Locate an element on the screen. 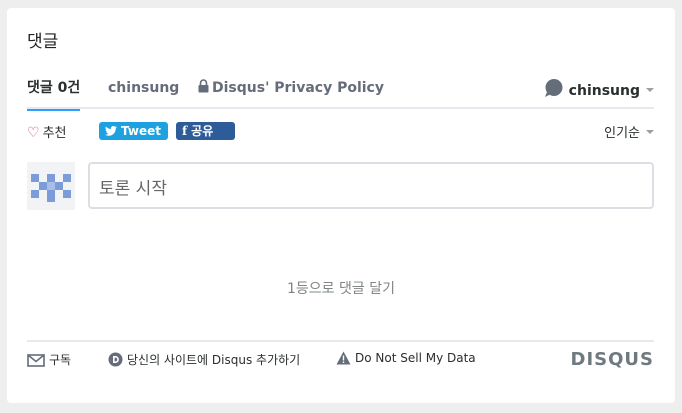 The width and height of the screenshot is (682, 413). recommend-button: ♡ 추천 is located at coordinates (46, 131).